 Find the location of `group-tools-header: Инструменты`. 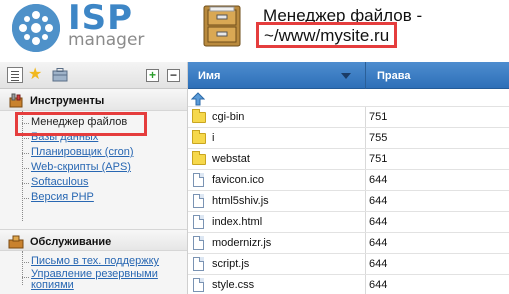

group-tools-header: Инструменты is located at coordinates (93, 100).